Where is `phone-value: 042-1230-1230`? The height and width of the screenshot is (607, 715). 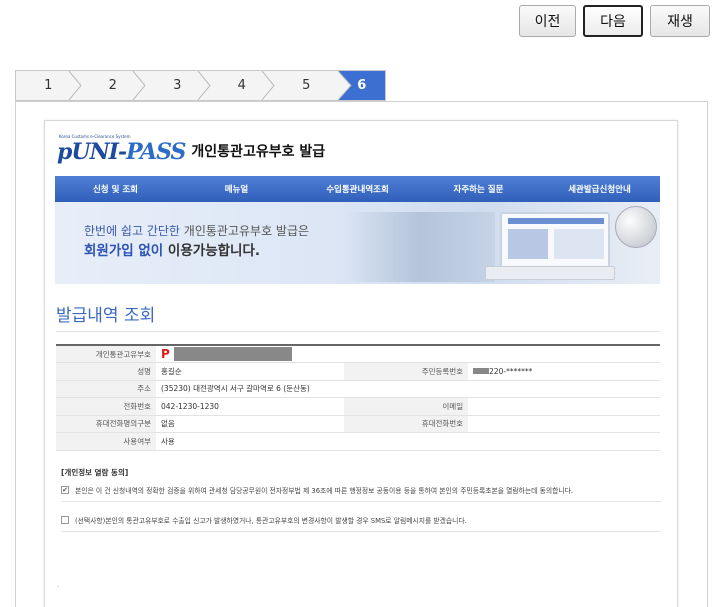 phone-value: 042-1230-1230 is located at coordinates (250, 406).